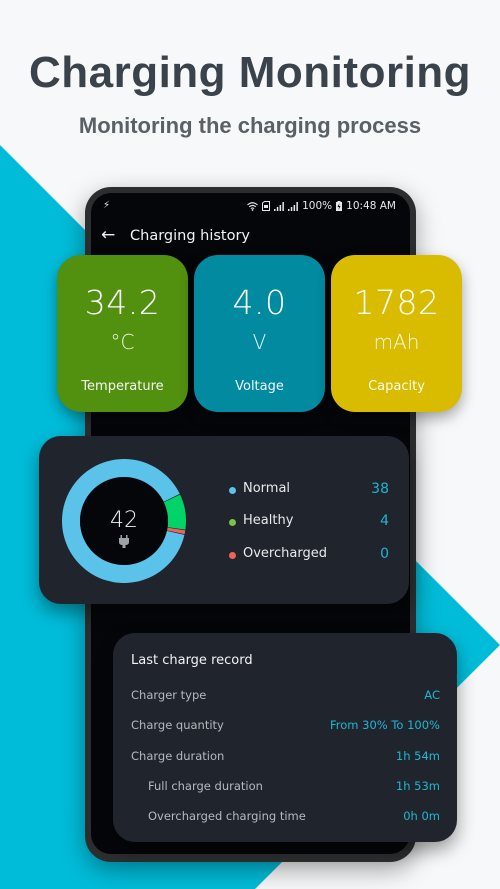  Describe the element at coordinates (396, 342) in the screenshot. I see `capacity-unit: mAh` at that location.